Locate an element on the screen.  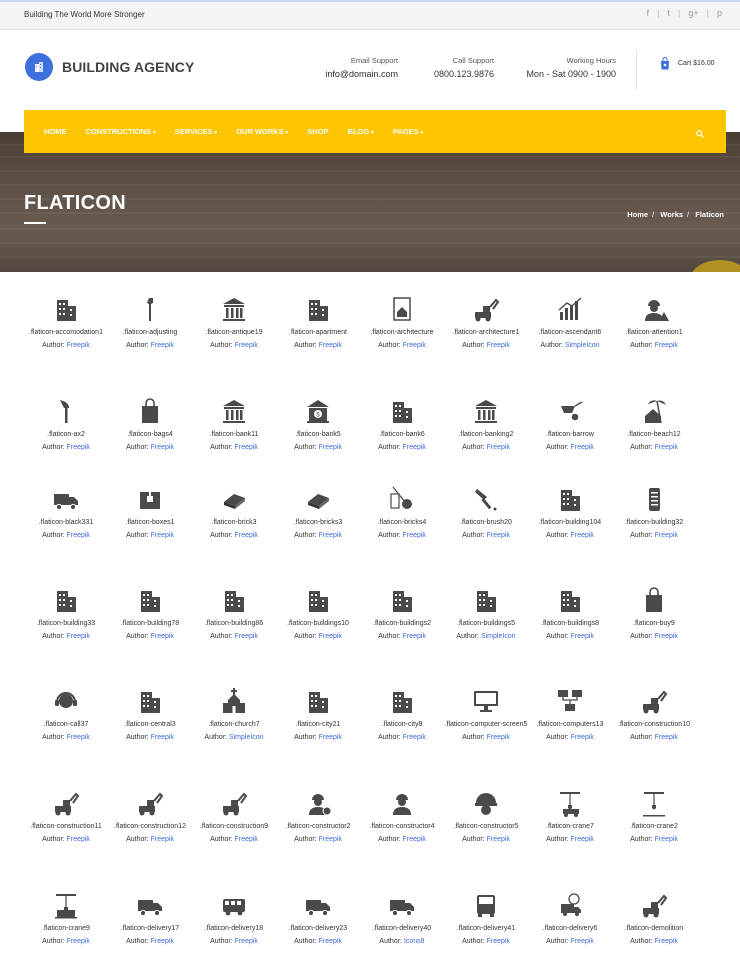
nav-item-blog: BLOG ▾ is located at coordinates (361, 131).